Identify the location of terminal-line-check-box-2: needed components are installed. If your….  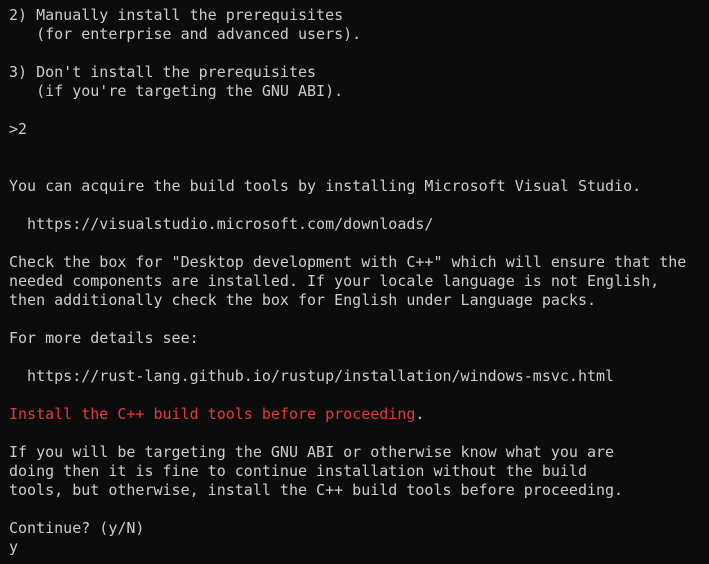
(334, 281).